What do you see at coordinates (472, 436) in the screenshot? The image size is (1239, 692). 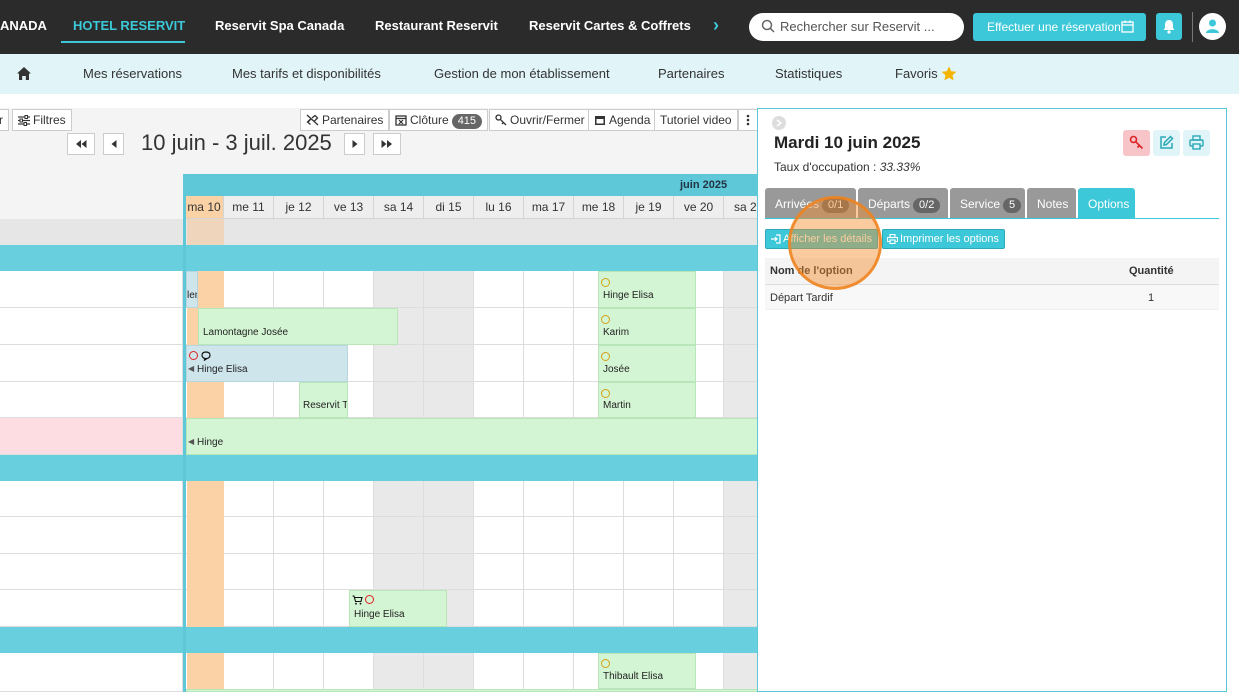 I see `booking-block: ◀ Hinge` at bounding box center [472, 436].